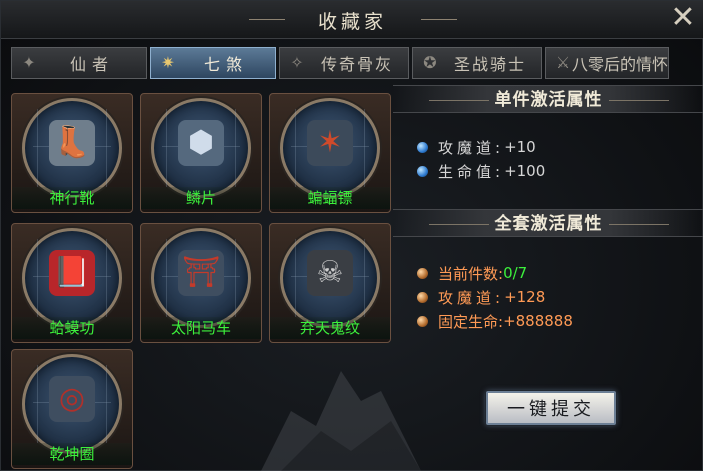 This screenshot has width=703, height=471. I want to click on item-card: ☠ 弃天鬼纹, so click(330, 283).